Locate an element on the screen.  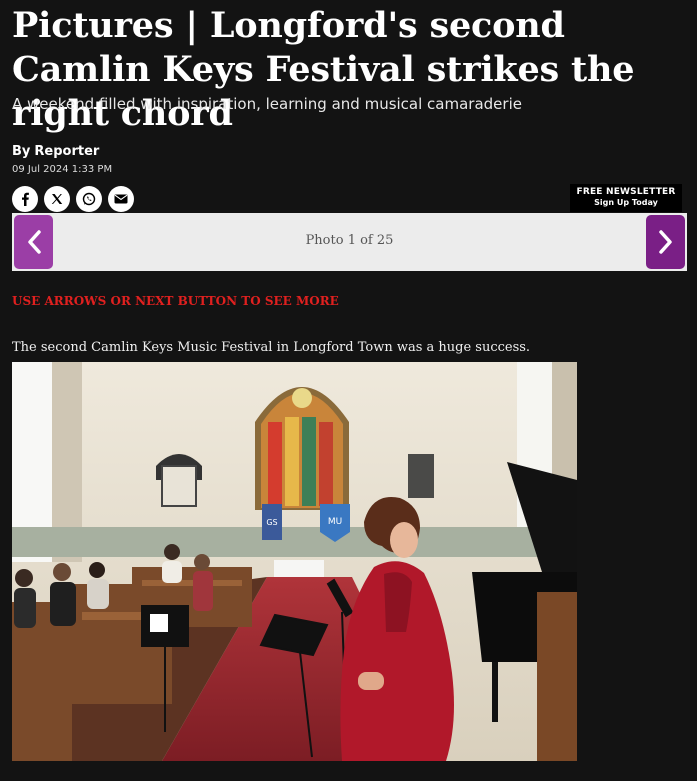
next-photo-button is located at coordinates (665, 242).